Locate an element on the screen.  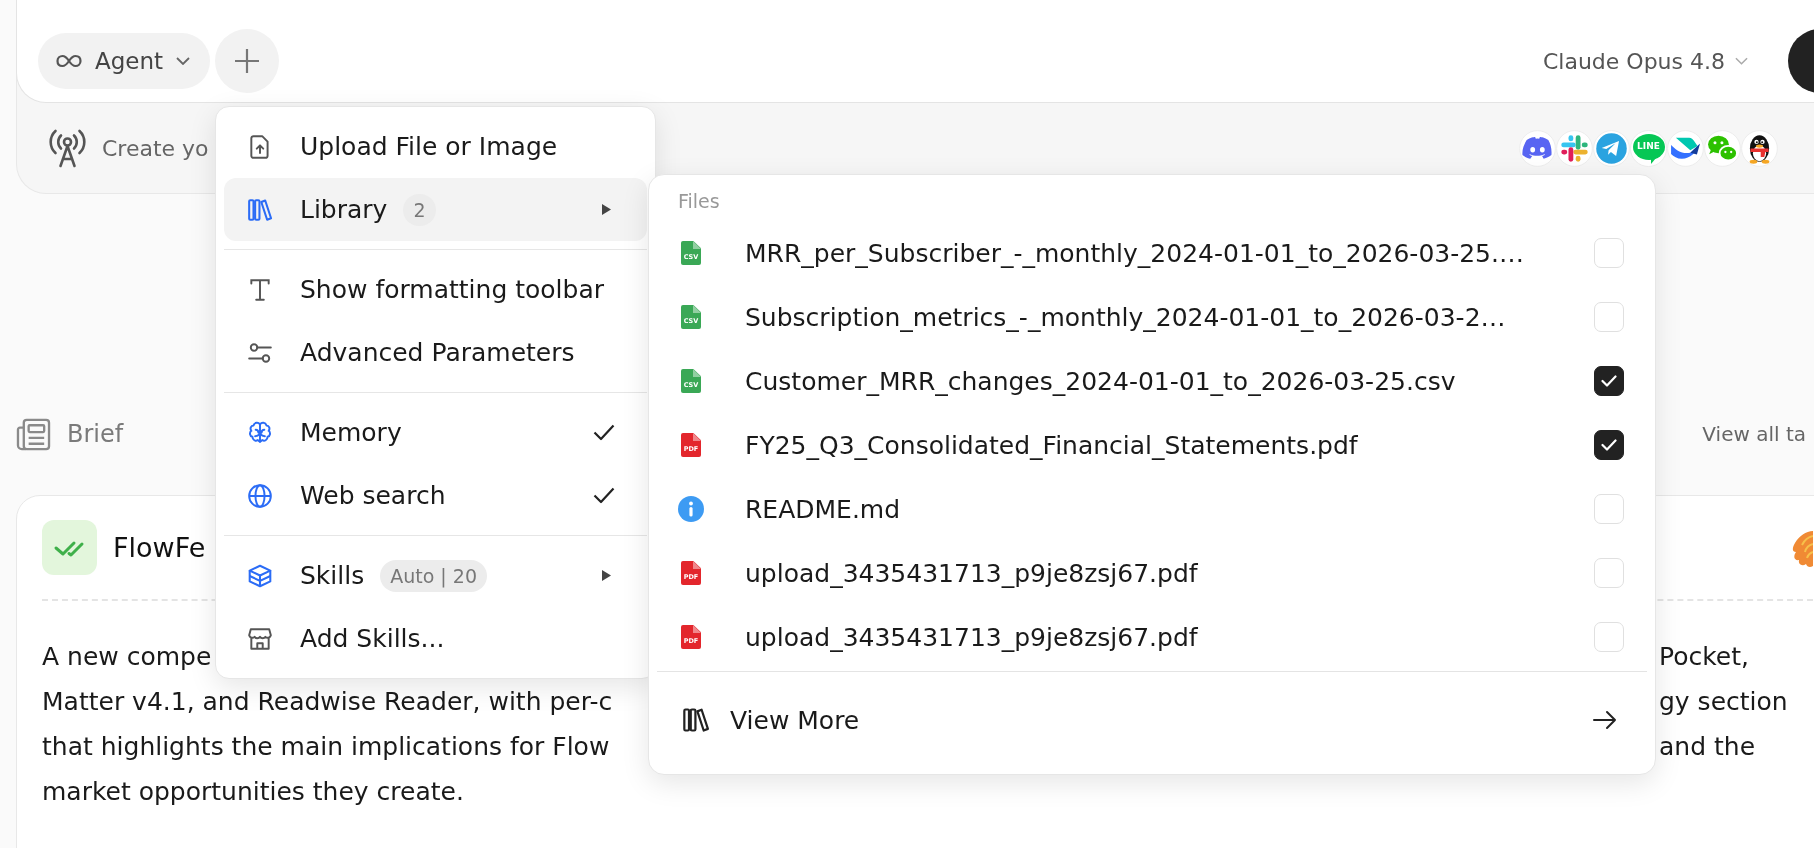
view-all-link: View all ta is located at coordinates (1754, 434).